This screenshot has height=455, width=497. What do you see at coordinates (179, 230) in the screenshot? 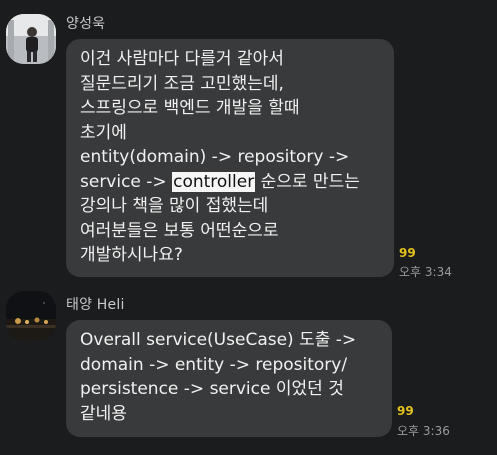
I see `message-line: 여러분들은 보통 어떤순으로` at bounding box center [179, 230].